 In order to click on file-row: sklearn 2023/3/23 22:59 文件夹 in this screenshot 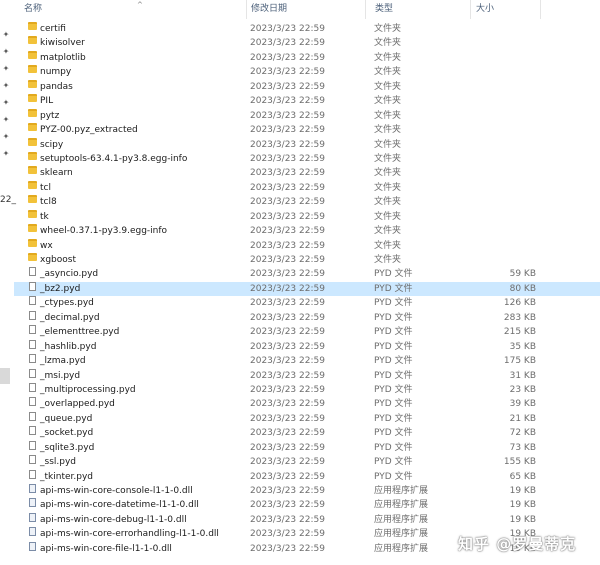, I will do `click(307, 173)`.